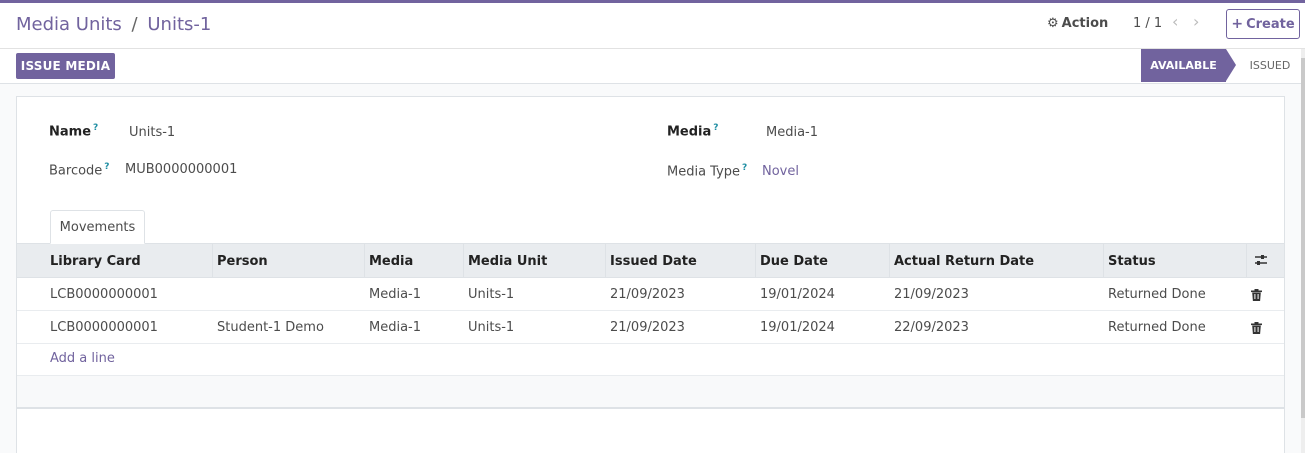 Image resolution: width=1305 pixels, height=453 pixels. What do you see at coordinates (1303, 238) in the screenshot?
I see `scrollbar-thumb` at bounding box center [1303, 238].